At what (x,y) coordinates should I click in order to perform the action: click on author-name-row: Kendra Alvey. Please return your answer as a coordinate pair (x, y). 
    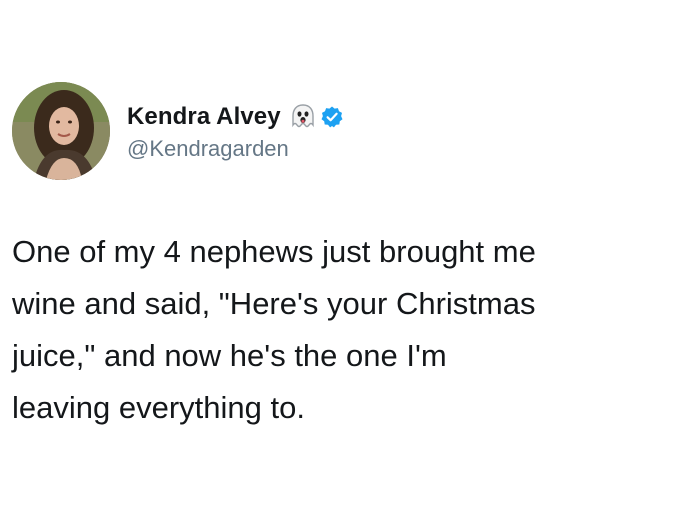
    Looking at the image, I should click on (235, 117).